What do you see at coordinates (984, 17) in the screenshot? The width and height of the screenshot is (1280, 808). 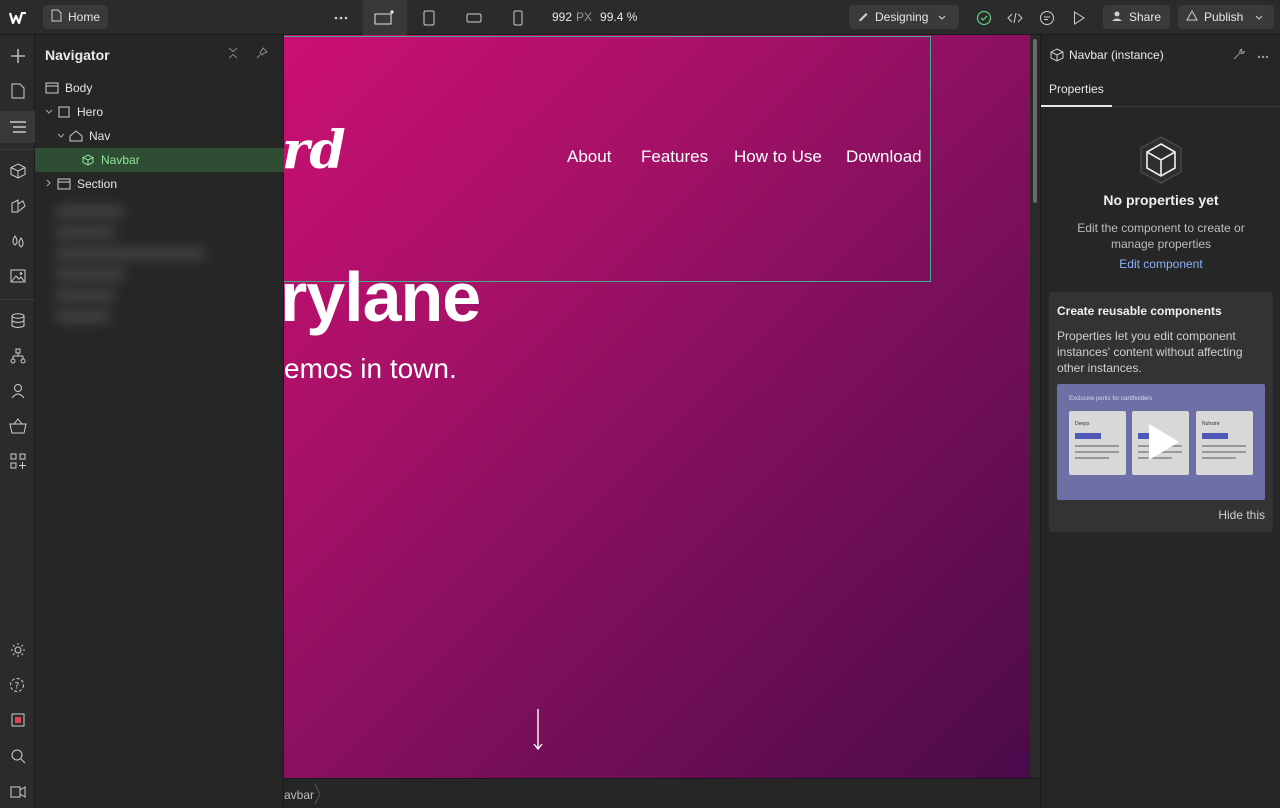 I see `audit-check-icon` at bounding box center [984, 17].